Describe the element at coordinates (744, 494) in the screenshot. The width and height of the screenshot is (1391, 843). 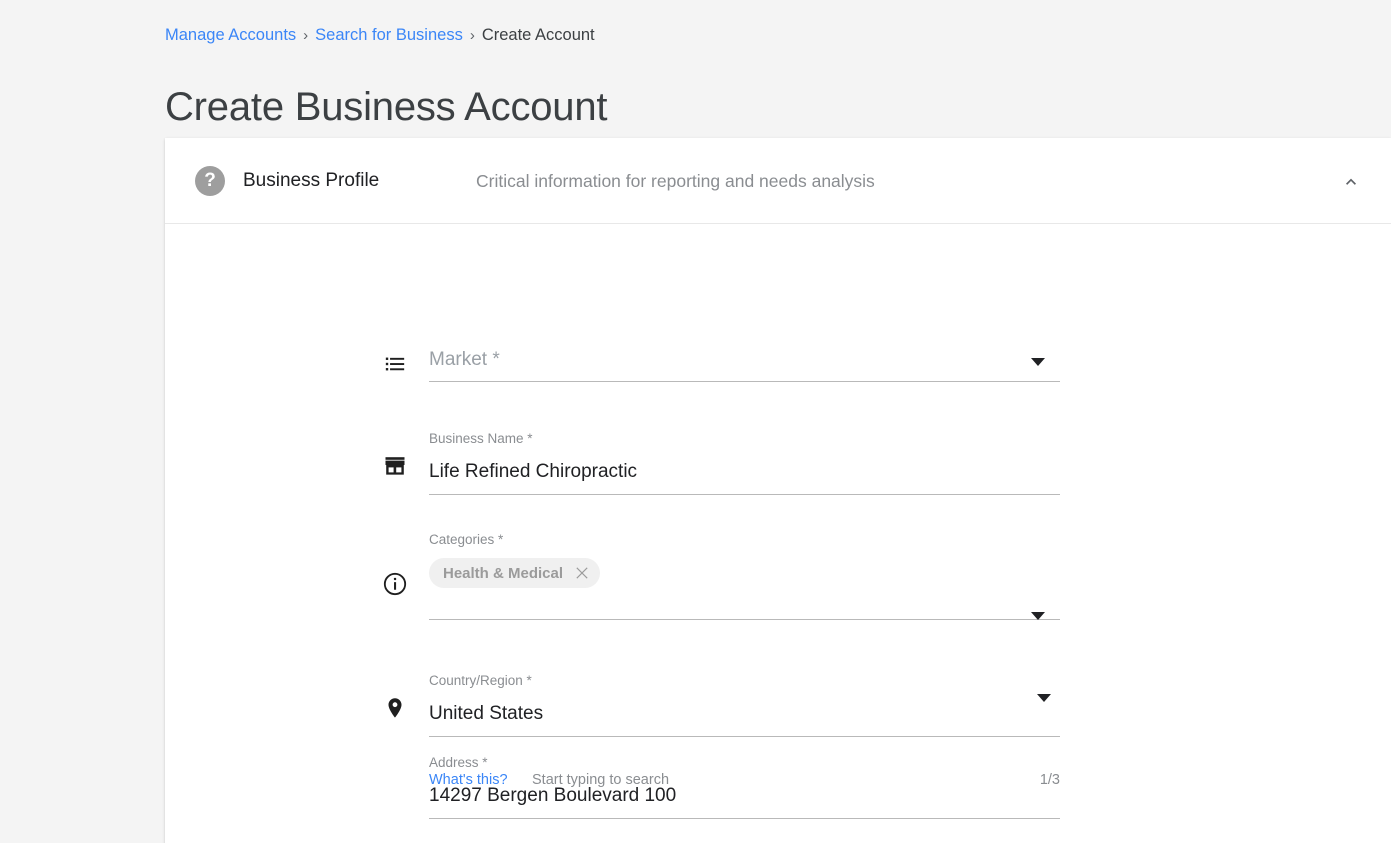
I see `business-name-underline` at that location.